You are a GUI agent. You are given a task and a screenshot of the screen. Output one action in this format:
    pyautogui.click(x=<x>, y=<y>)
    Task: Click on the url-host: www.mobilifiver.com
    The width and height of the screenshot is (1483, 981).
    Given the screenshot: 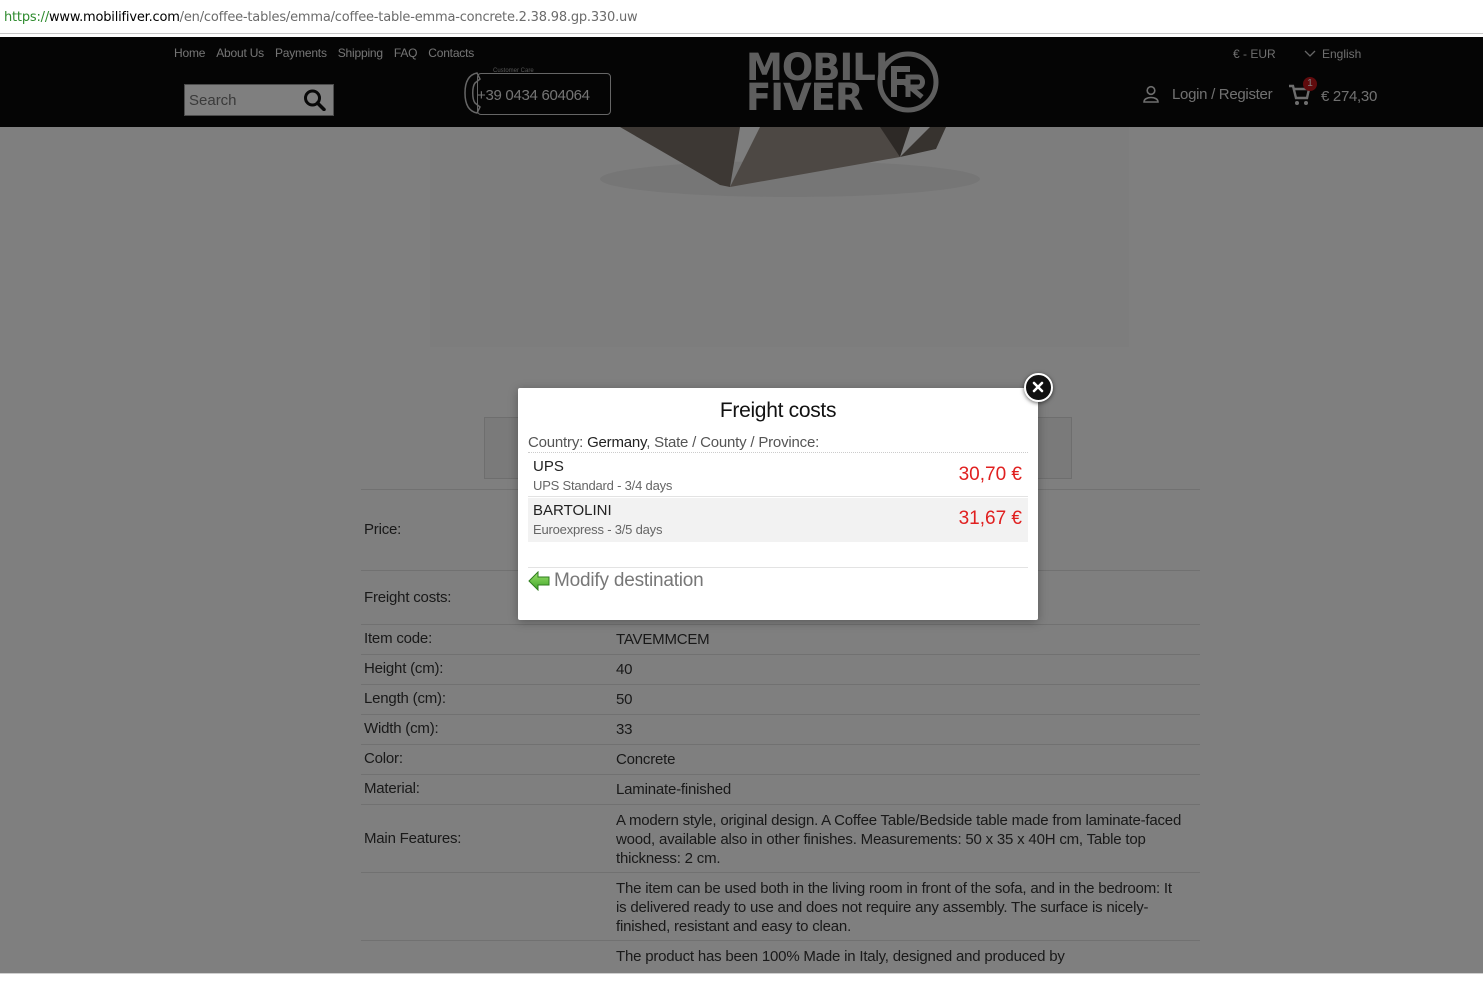 What is the action you would take?
    pyautogui.click(x=114, y=17)
    